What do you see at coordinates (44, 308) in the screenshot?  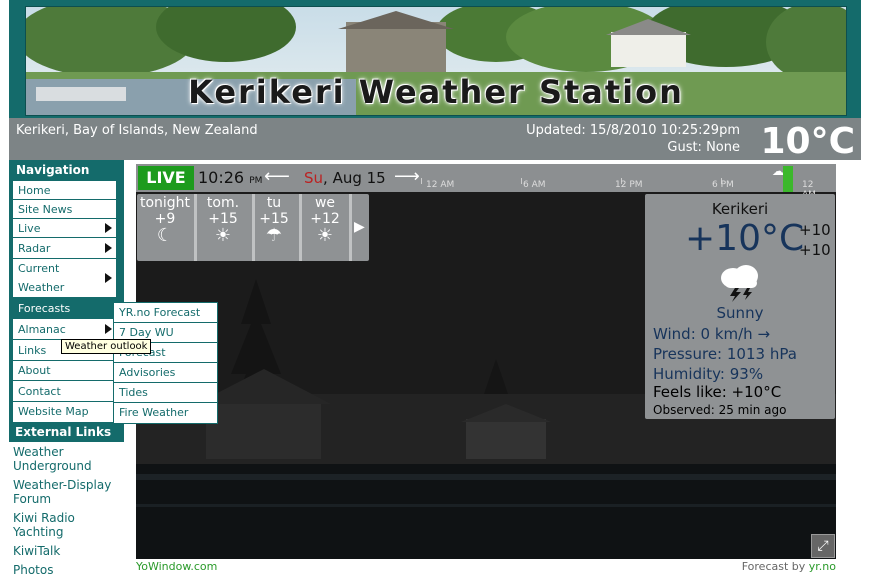 I see `nav-item-label: Forecasts` at bounding box center [44, 308].